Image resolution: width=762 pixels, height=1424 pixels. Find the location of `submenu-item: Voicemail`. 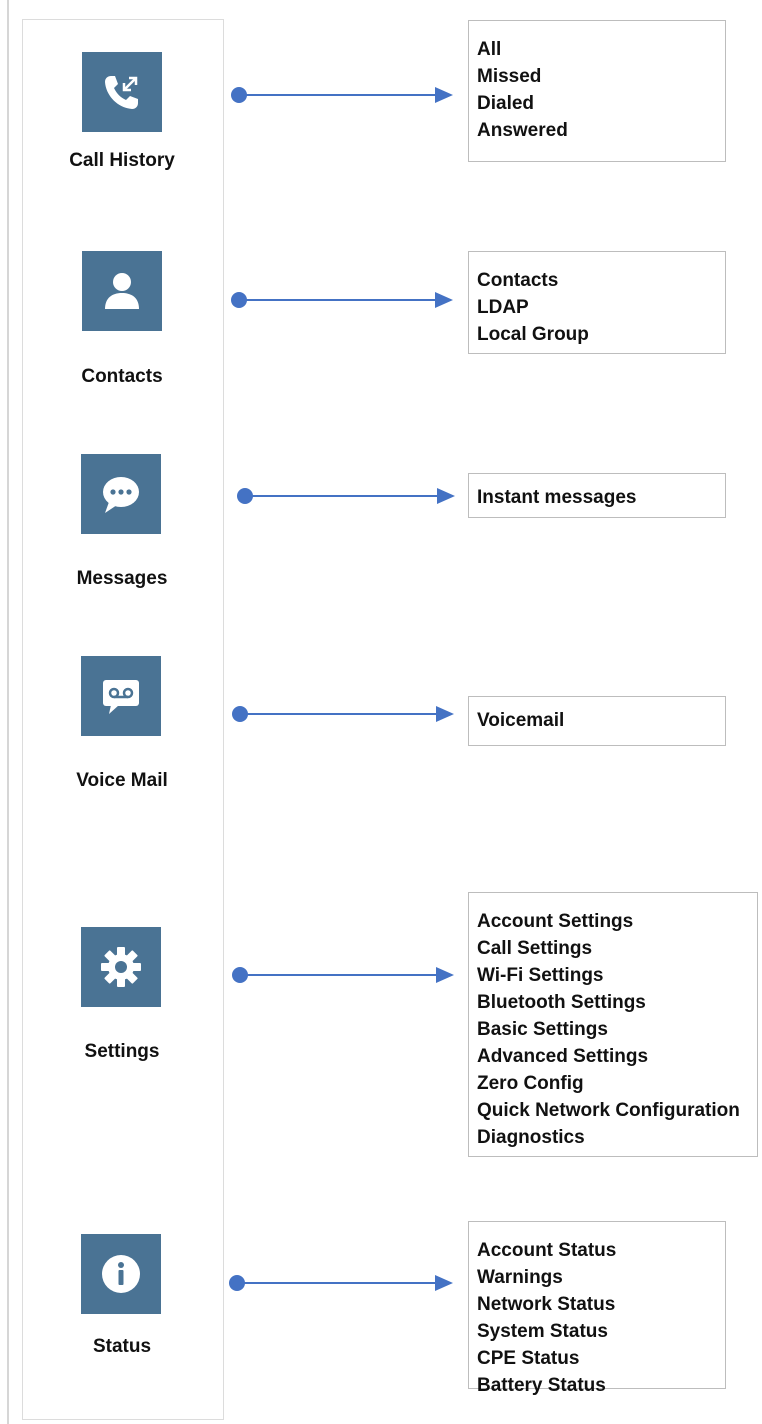

submenu-item: Voicemail is located at coordinates (597, 720).